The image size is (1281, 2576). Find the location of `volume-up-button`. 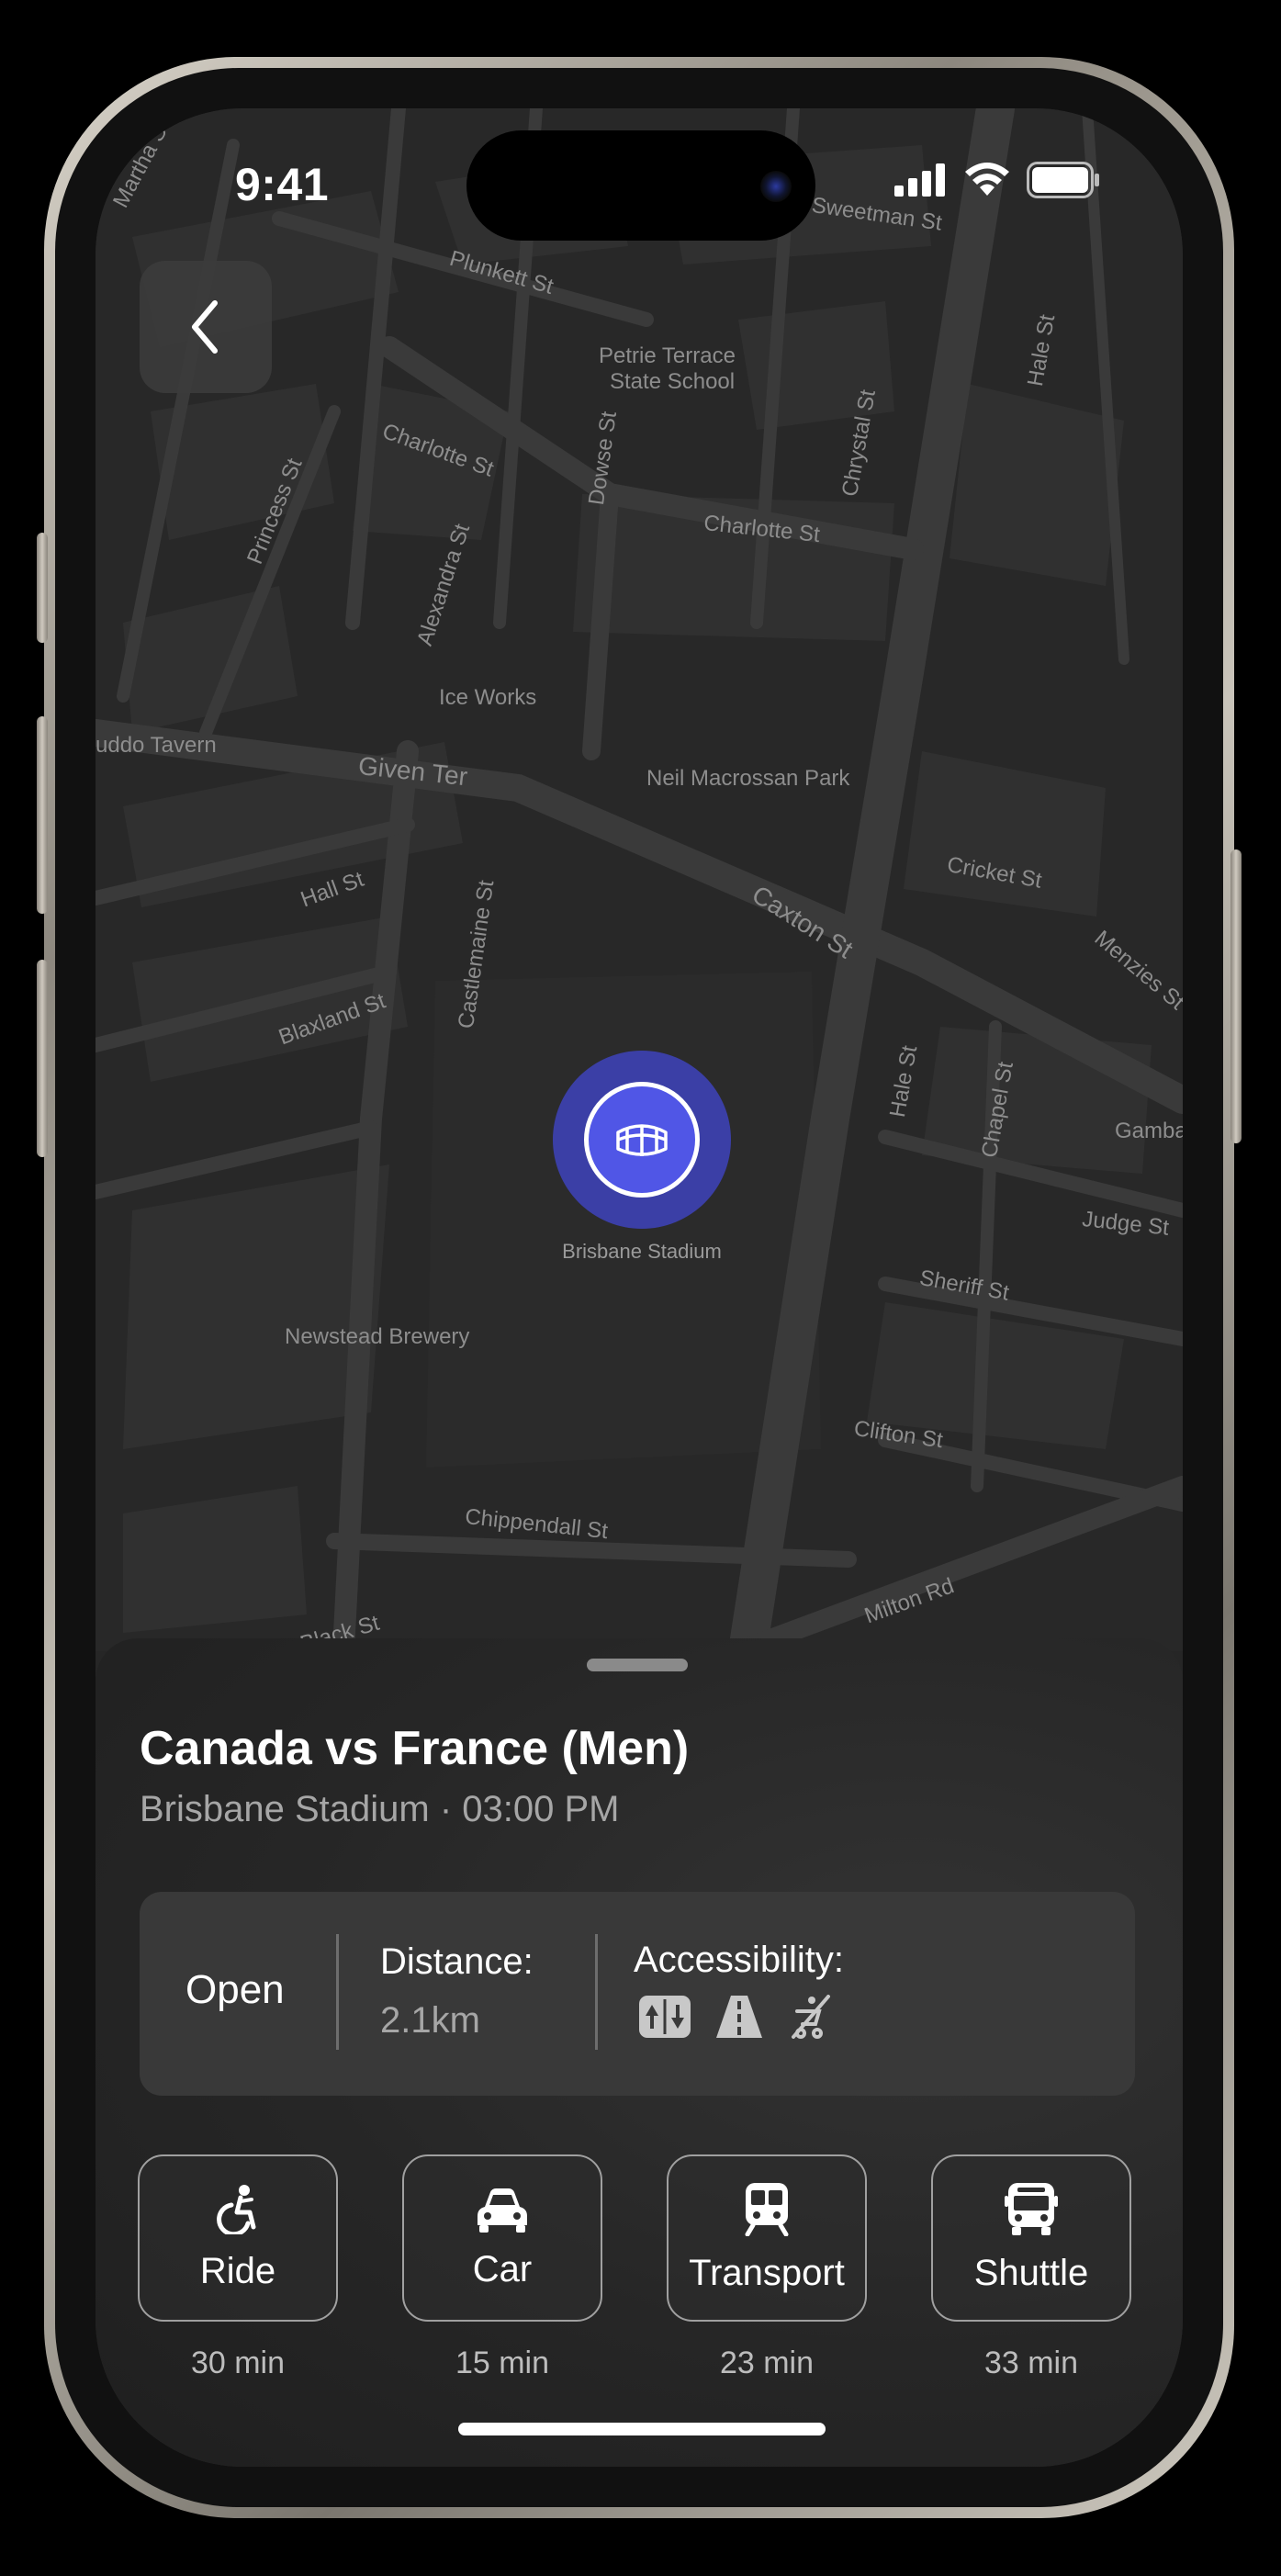

volume-up-button is located at coordinates (43, 815).